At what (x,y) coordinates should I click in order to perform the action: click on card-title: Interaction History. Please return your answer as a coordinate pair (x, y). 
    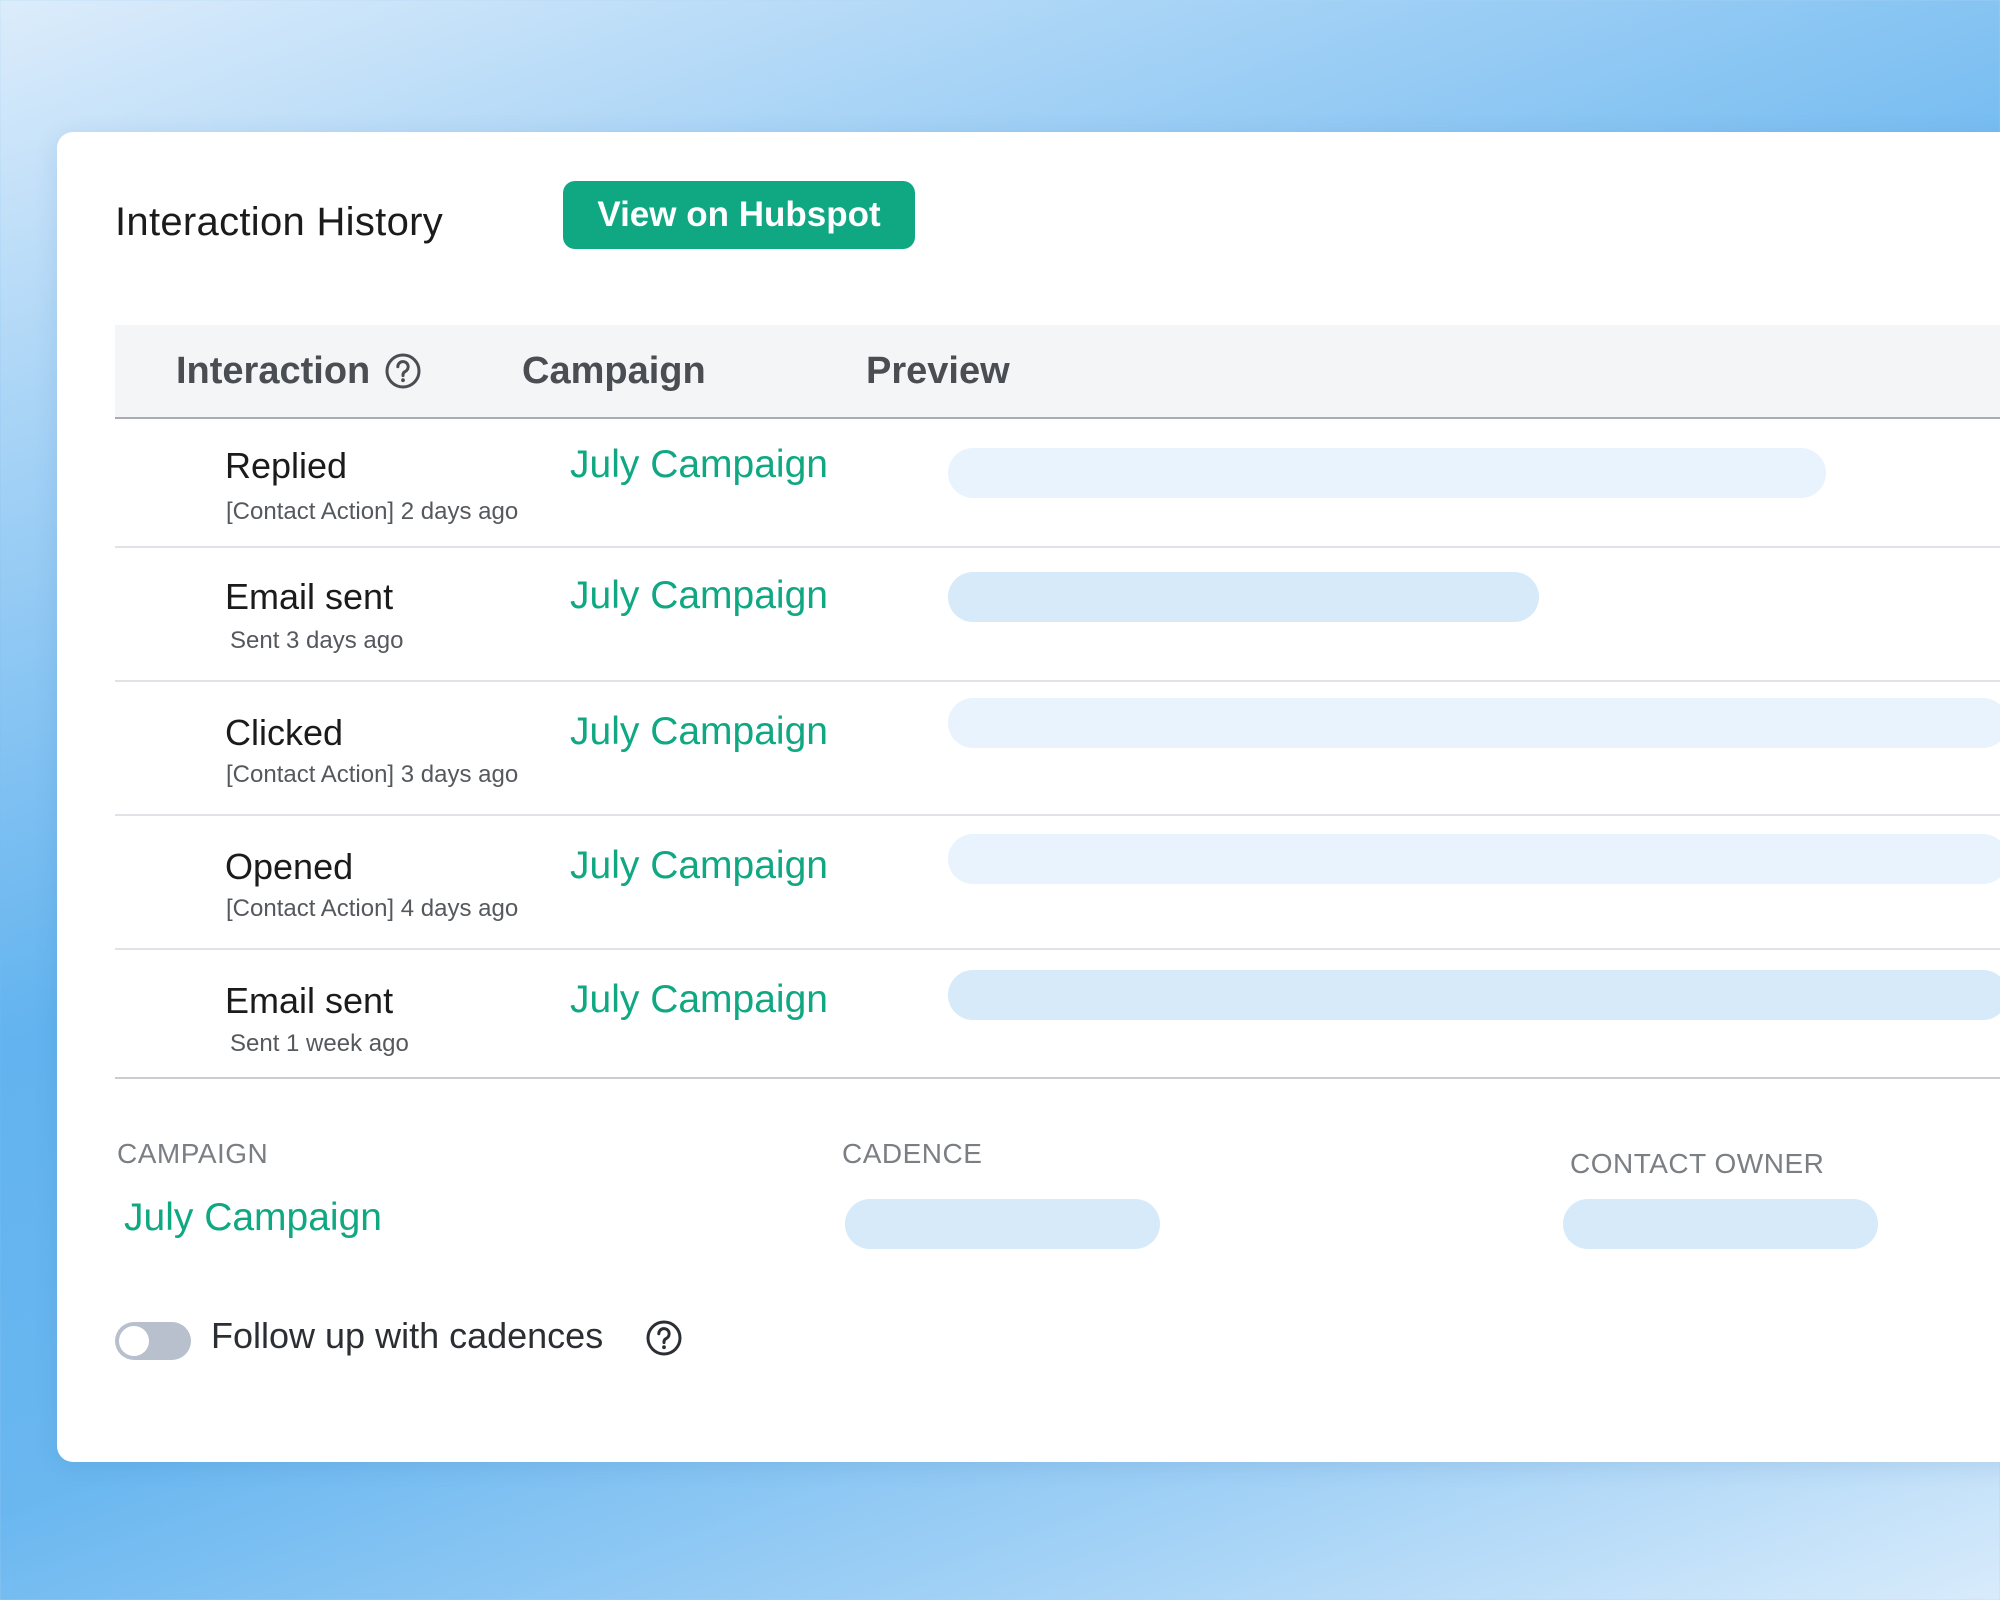
    Looking at the image, I should click on (279, 222).